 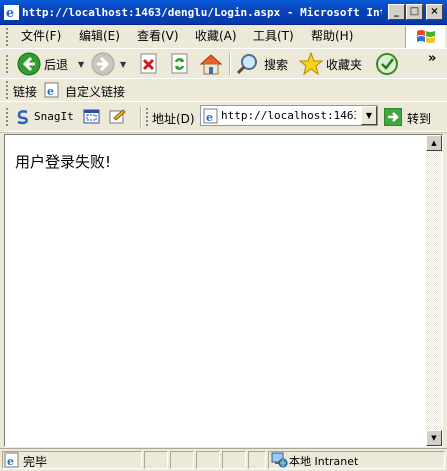 I want to click on home-icon, so click(x=211, y=64).